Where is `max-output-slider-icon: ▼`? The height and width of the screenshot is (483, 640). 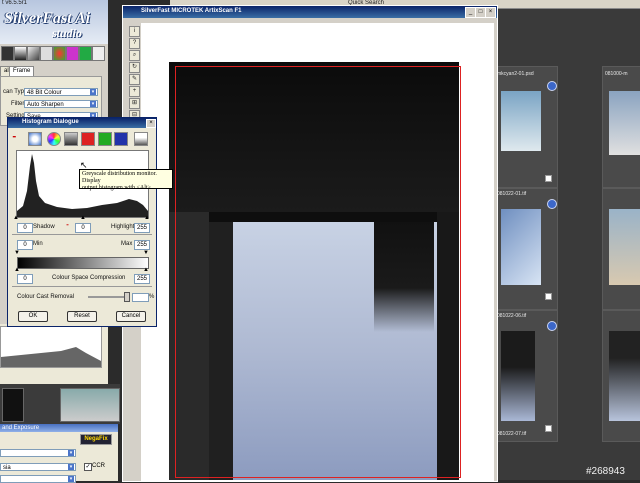
max-output-slider-icon: ▼ is located at coordinates (146, 253).